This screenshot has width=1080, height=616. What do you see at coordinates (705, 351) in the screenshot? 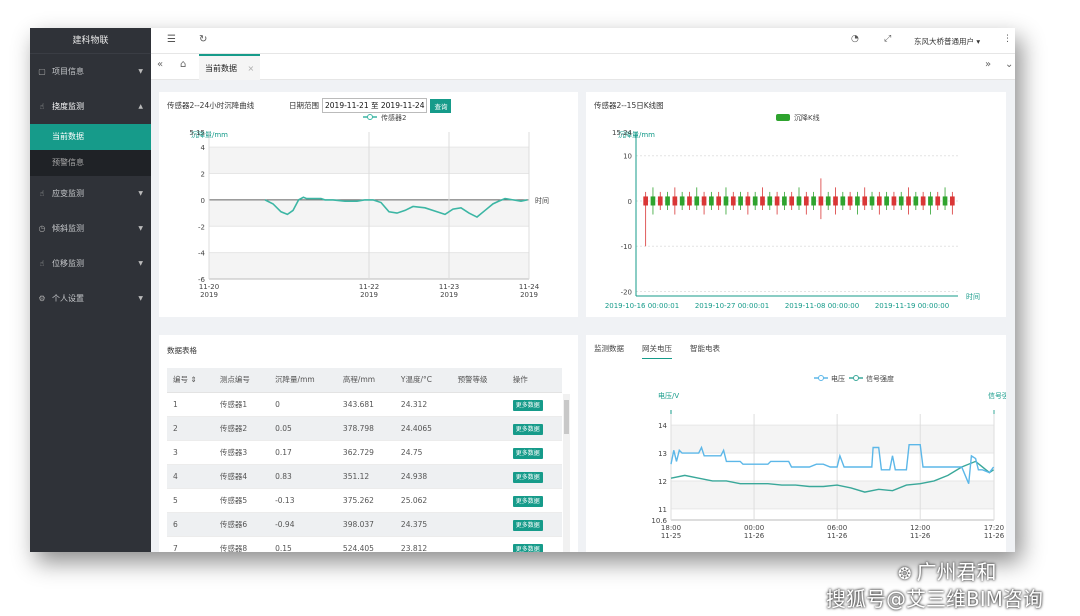
I see `tab-smart-meter: 智能电表` at bounding box center [705, 351].